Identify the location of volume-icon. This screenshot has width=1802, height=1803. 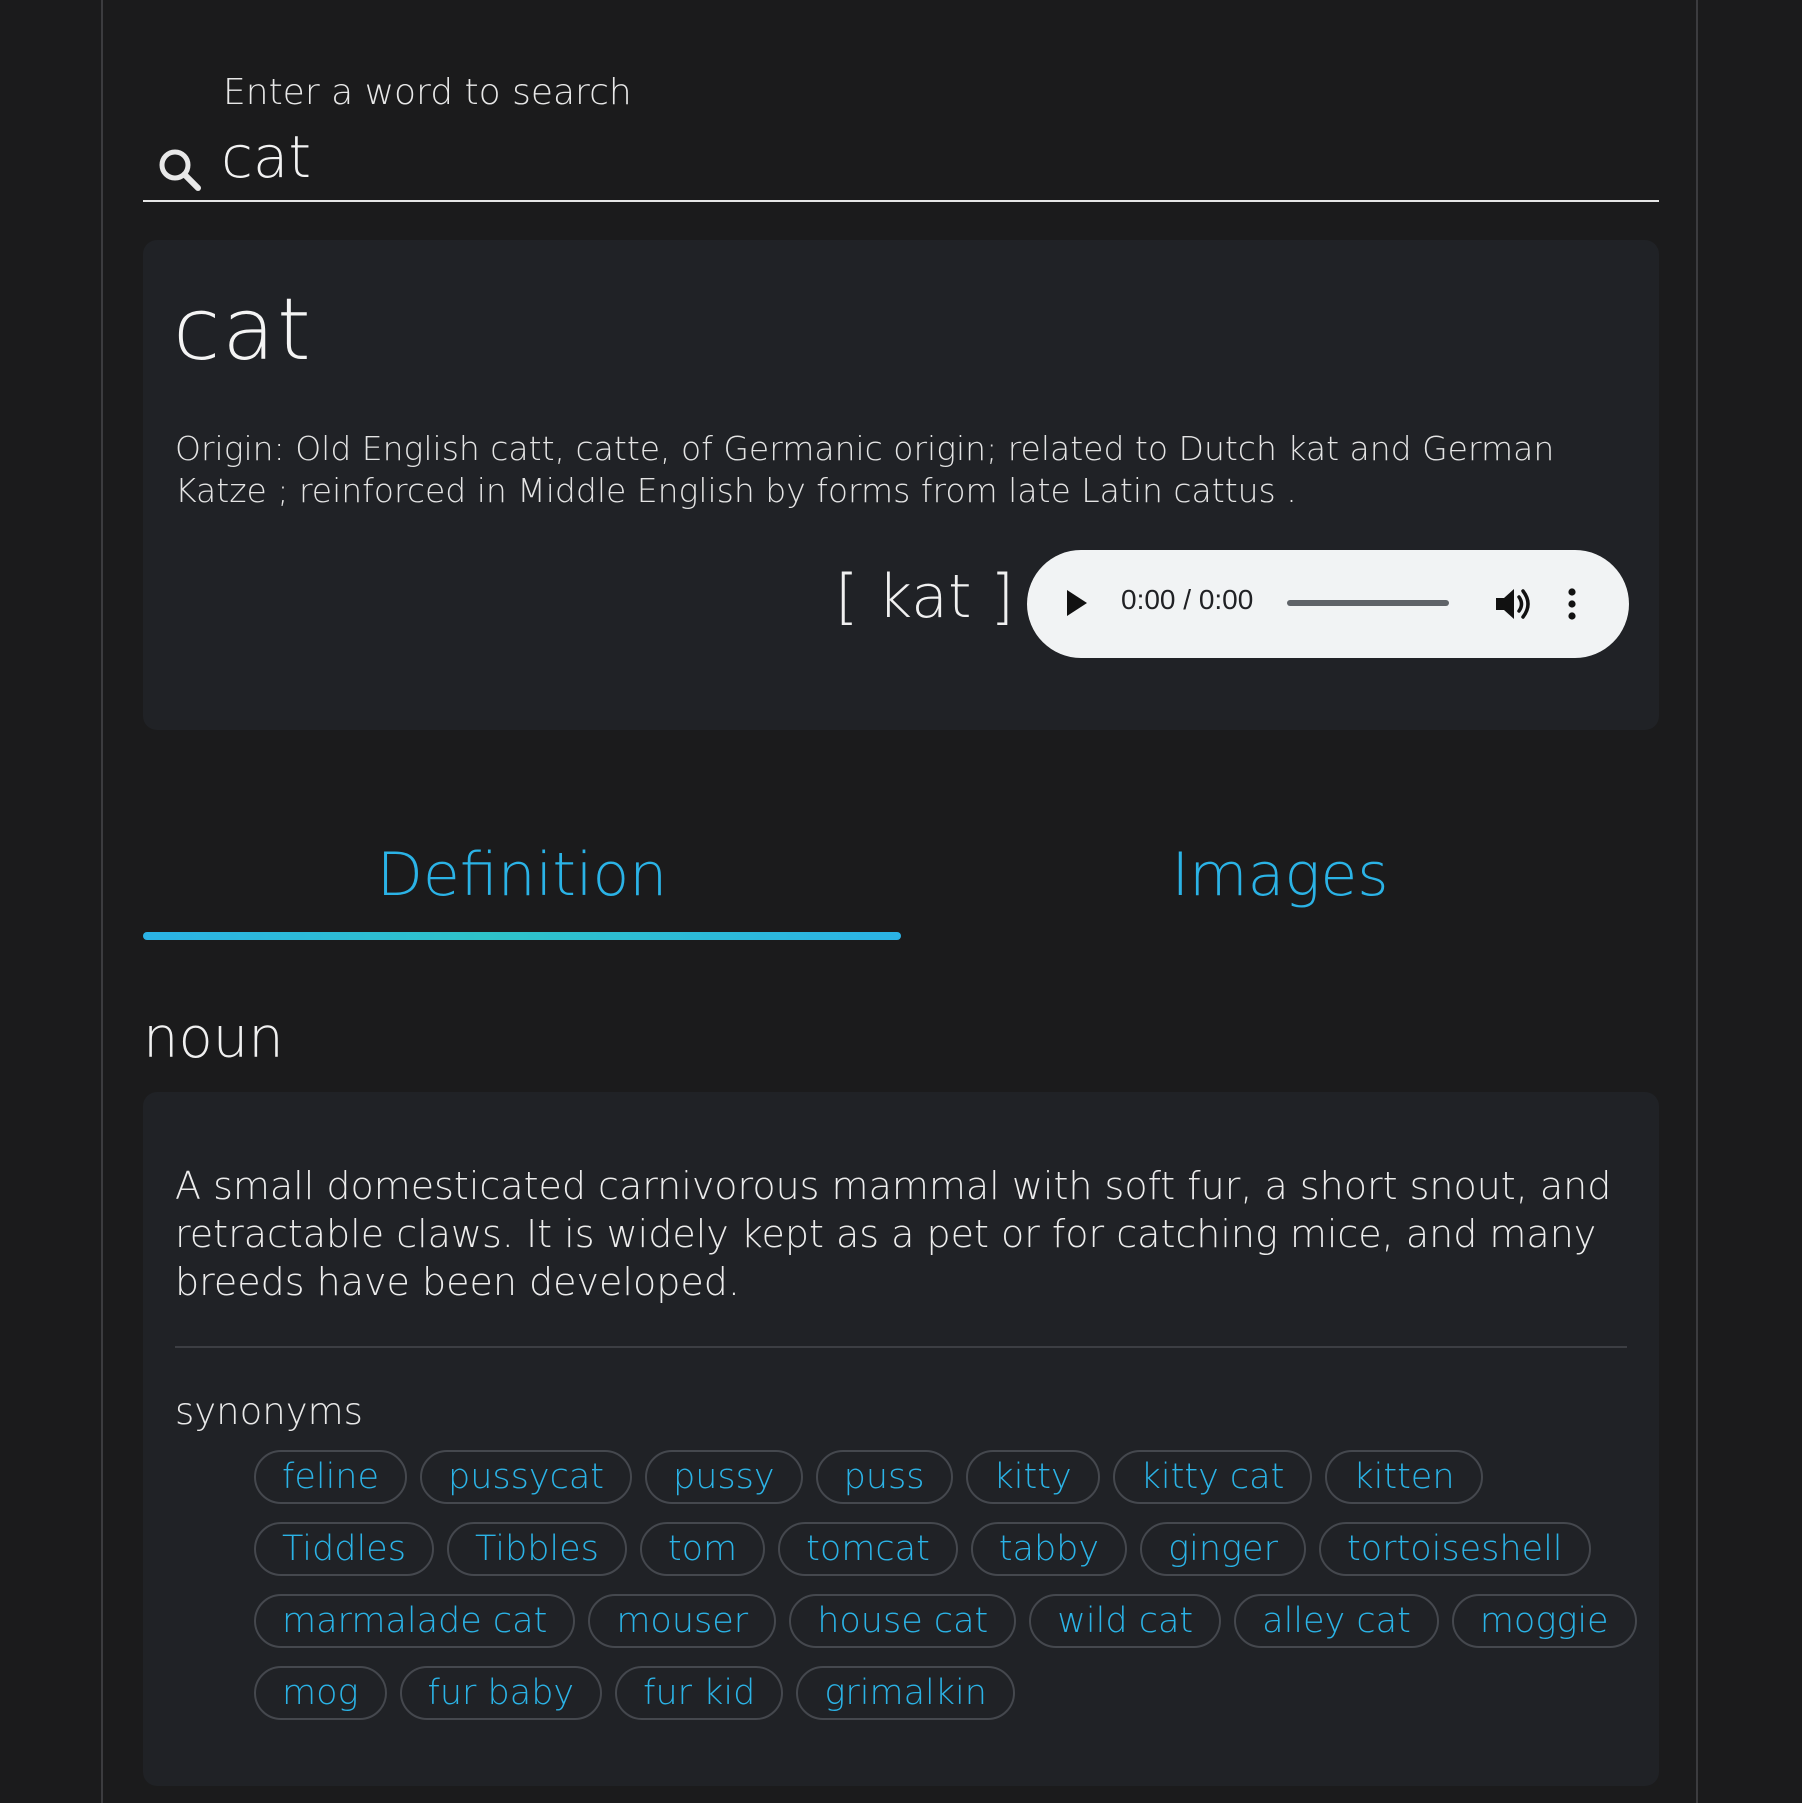
(1513, 604).